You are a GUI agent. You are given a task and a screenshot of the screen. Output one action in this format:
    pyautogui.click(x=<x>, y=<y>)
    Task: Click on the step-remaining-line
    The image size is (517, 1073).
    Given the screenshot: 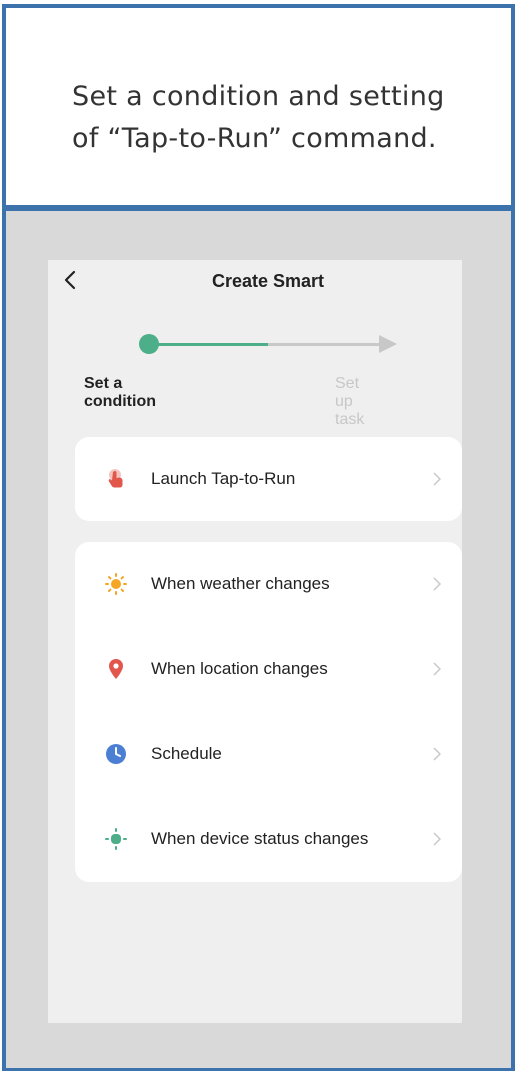 What is the action you would take?
    pyautogui.click(x=324, y=344)
    